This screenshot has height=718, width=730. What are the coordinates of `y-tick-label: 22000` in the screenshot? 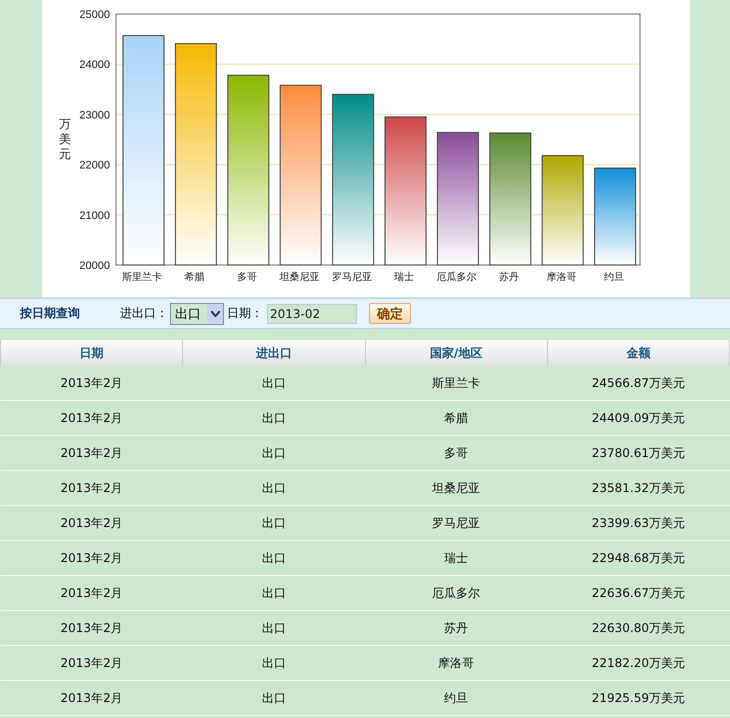 It's located at (94, 166).